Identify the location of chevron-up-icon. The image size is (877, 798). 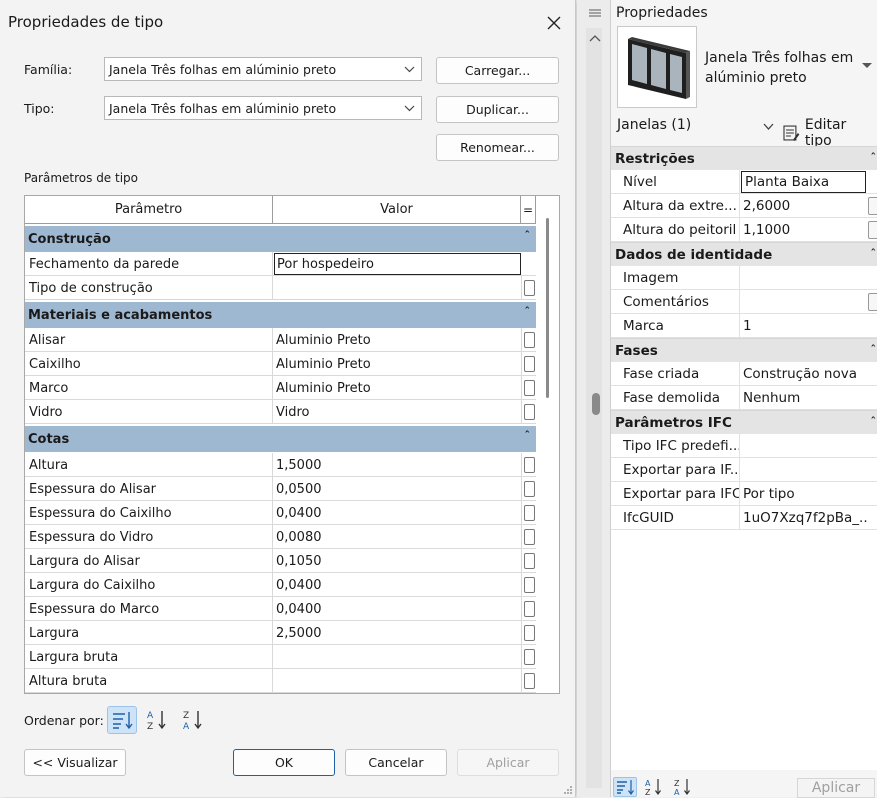
(595, 38).